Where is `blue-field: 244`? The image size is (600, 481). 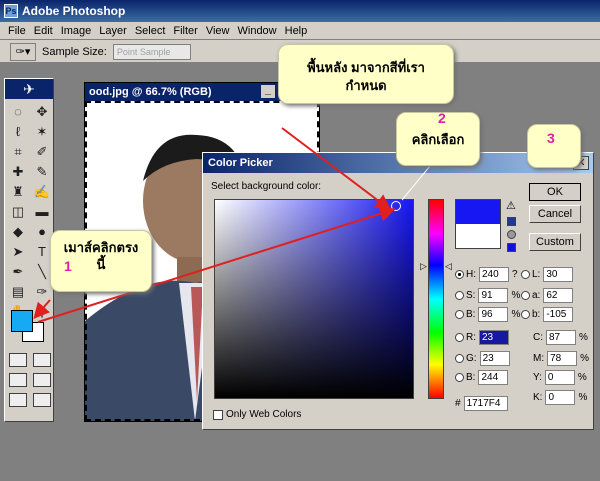 blue-field: 244 is located at coordinates (493, 377).